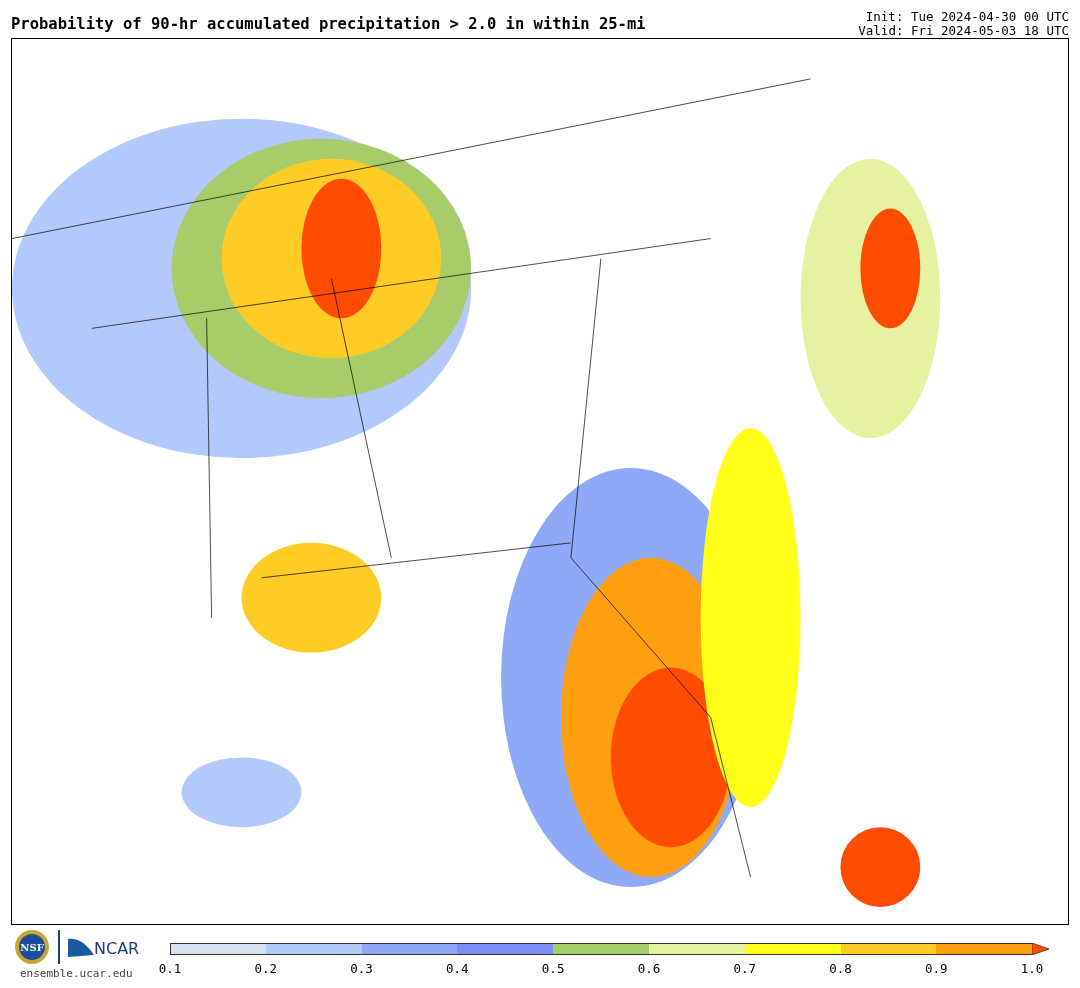 This screenshot has height=988, width=1080. What do you see at coordinates (553, 968) in the screenshot?
I see `legend-tick-label: 0.5` at bounding box center [553, 968].